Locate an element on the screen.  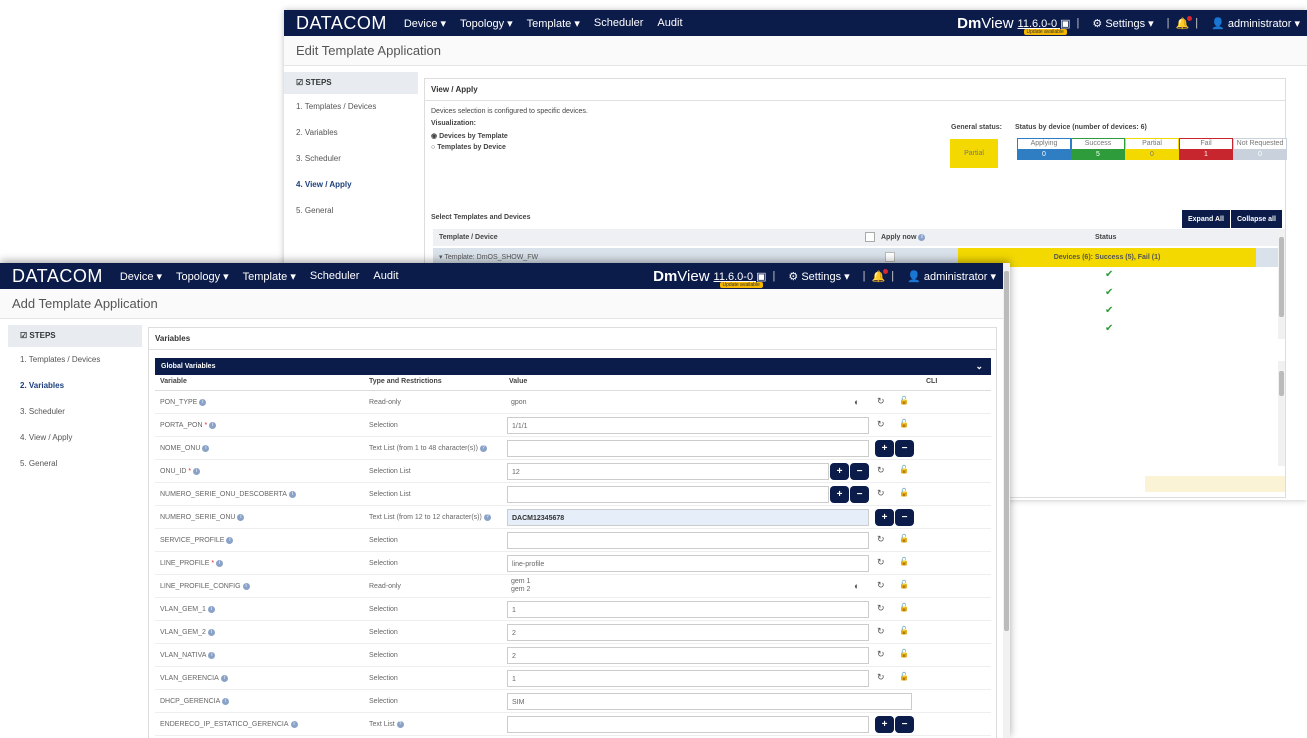
step-templates-devices: 1. Templates / Devices is located at coordinates (75, 360).